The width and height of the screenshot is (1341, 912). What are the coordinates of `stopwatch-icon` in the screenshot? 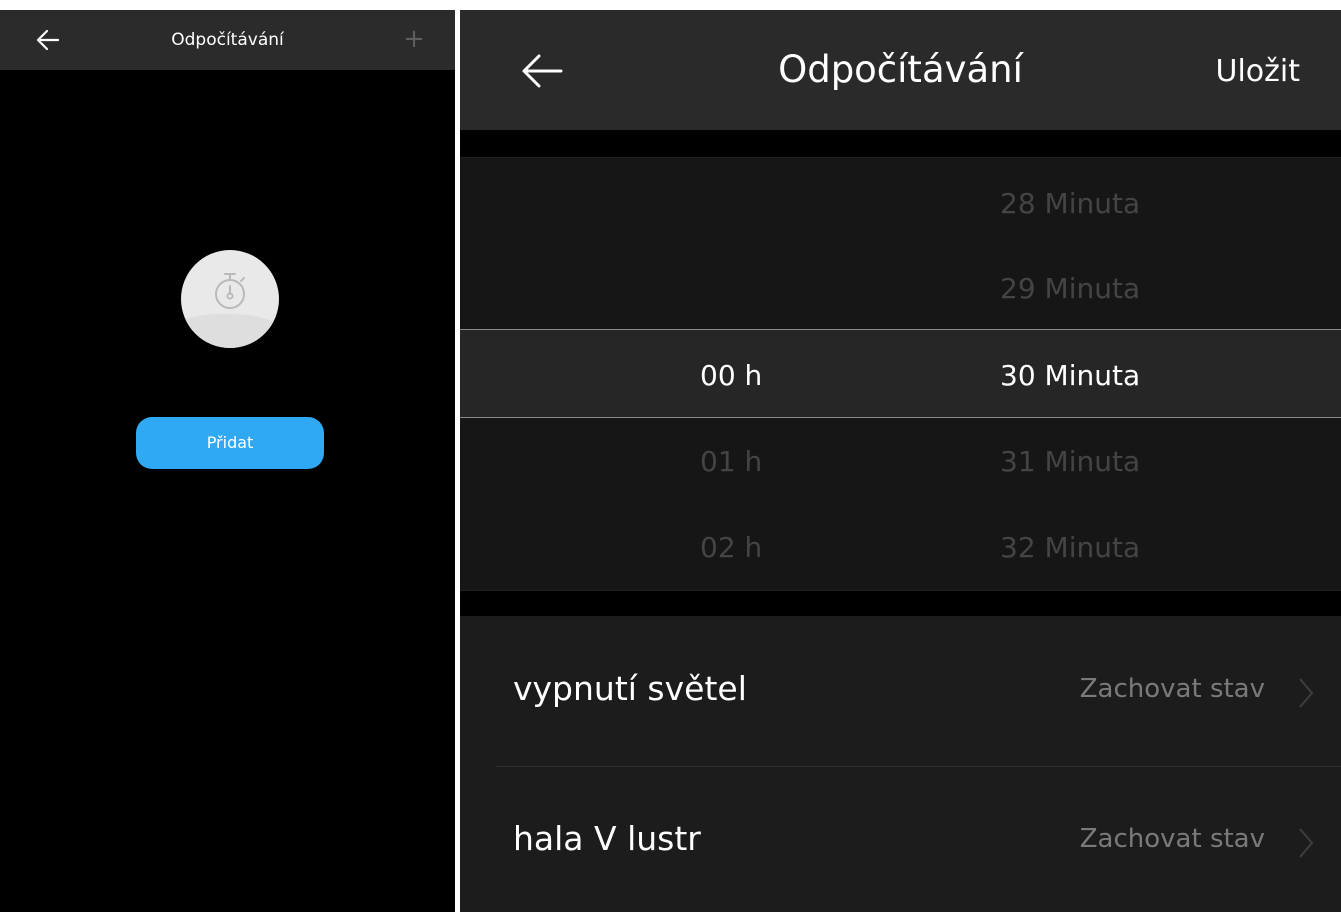 It's located at (230, 291).